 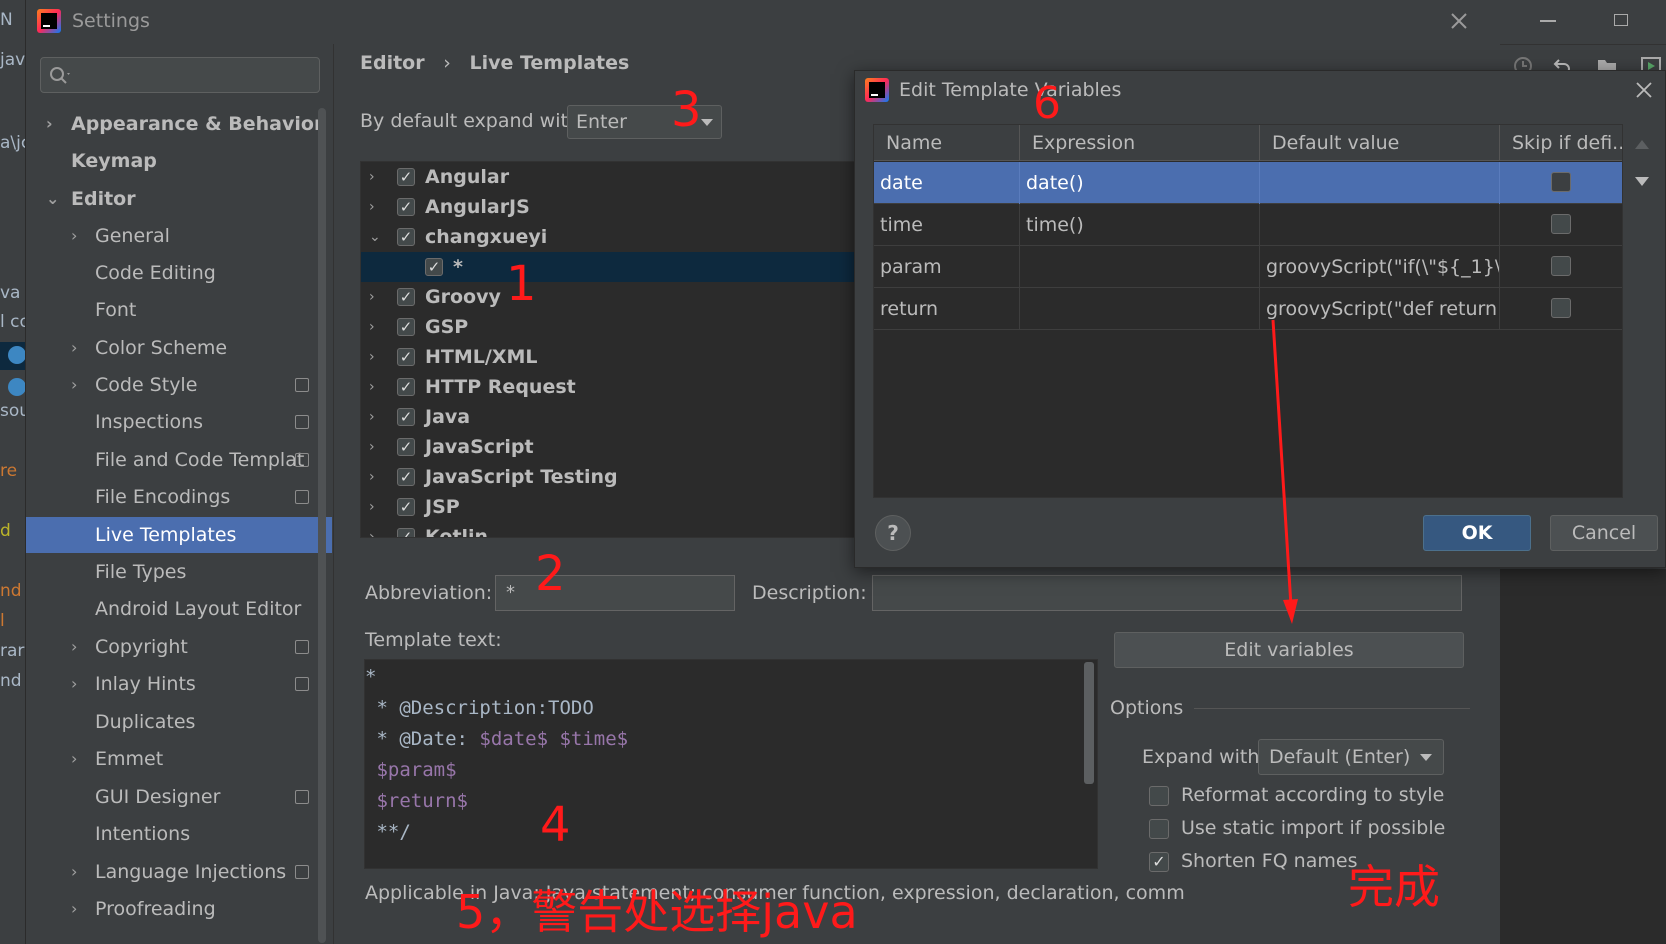 I want to click on sidebar-item-live-templates: Live Templates, so click(x=179, y=535).